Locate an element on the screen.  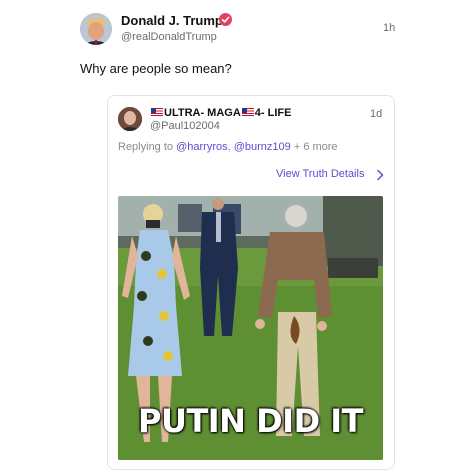
quoted-author-name: ULTRA- MAGA 4- LIFE is located at coordinates (220, 113).